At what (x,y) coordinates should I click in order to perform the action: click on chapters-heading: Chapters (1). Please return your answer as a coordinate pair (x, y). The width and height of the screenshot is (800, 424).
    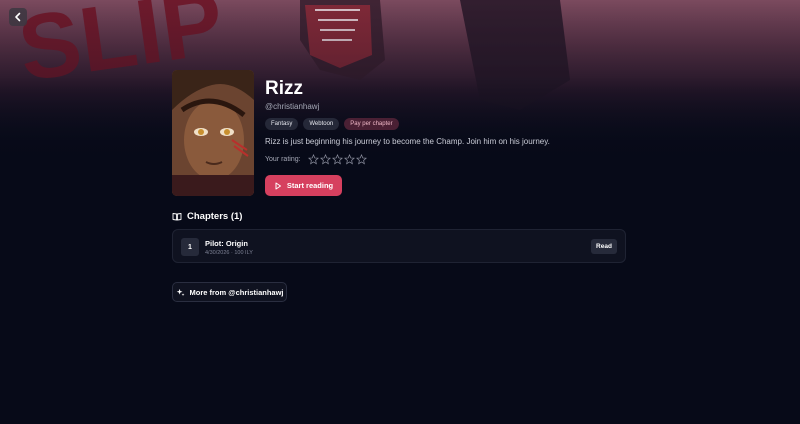
    Looking at the image, I should click on (207, 216).